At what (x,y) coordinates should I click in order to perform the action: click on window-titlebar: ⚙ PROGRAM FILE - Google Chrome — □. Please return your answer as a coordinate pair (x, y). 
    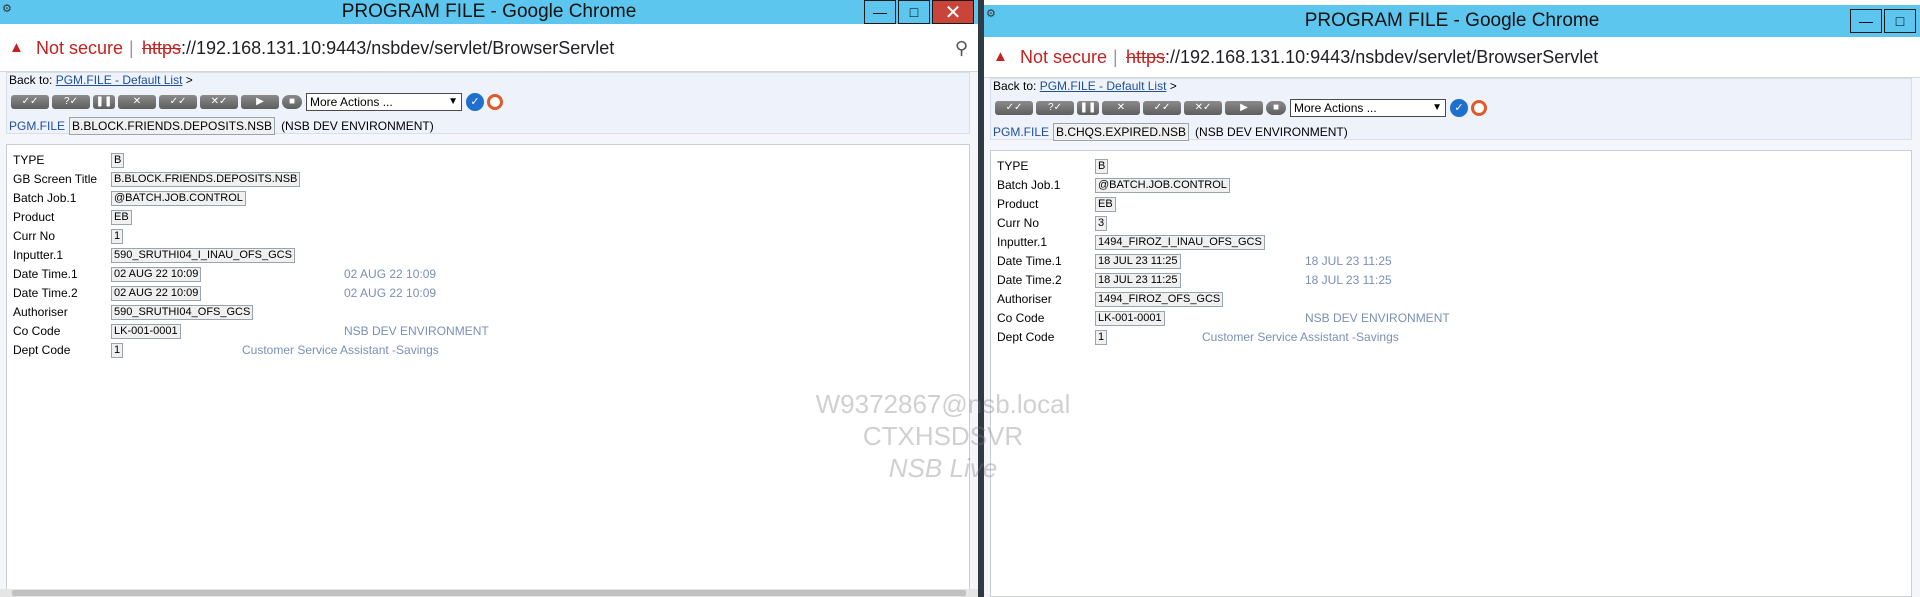
    Looking at the image, I should click on (1452, 21).